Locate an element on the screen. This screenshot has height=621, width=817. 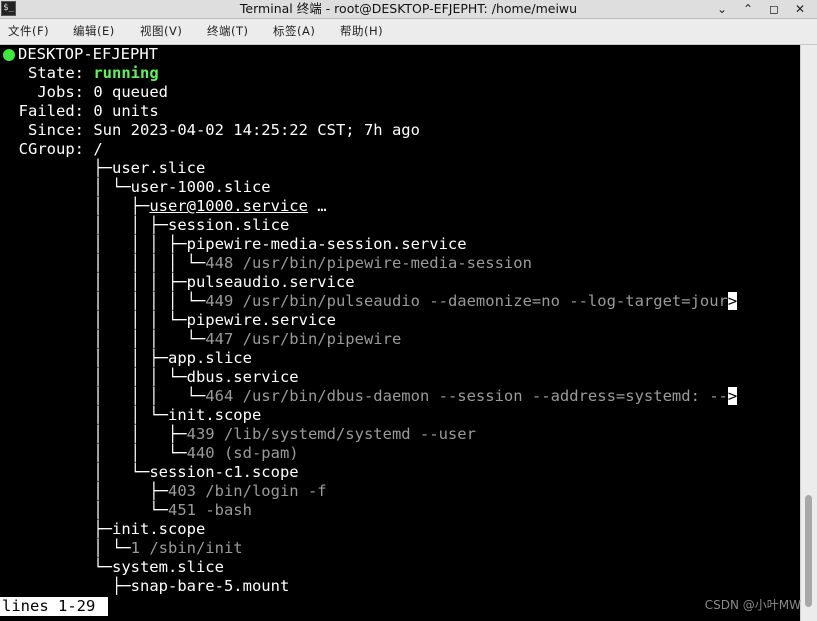
tree-unit-name: user@1000.service is located at coordinates (228, 206).